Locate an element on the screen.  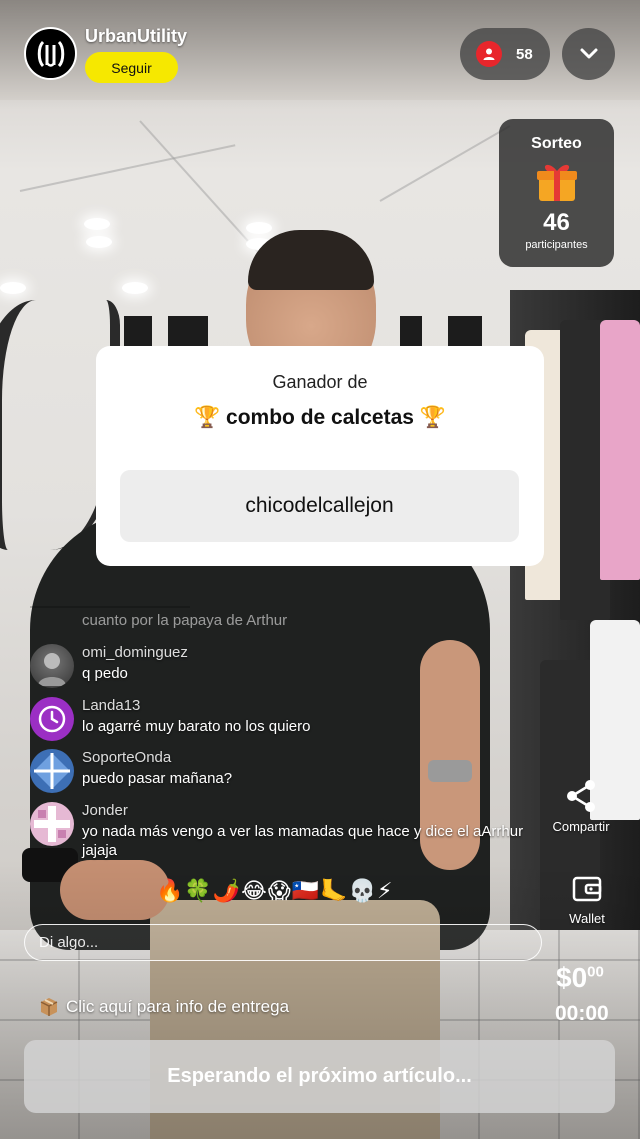
clock-avatar-icon is located at coordinates (52, 719).